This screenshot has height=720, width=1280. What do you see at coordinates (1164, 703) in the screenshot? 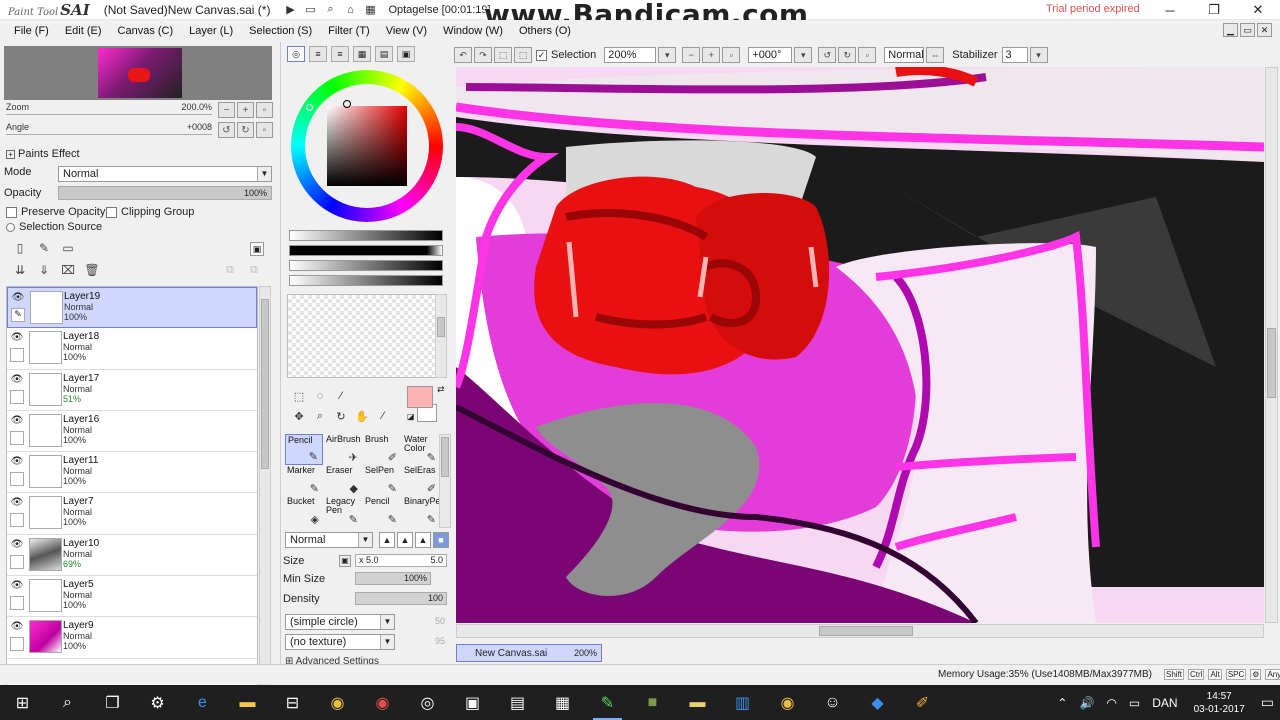
I see `language-indicator: DAN` at bounding box center [1164, 703].